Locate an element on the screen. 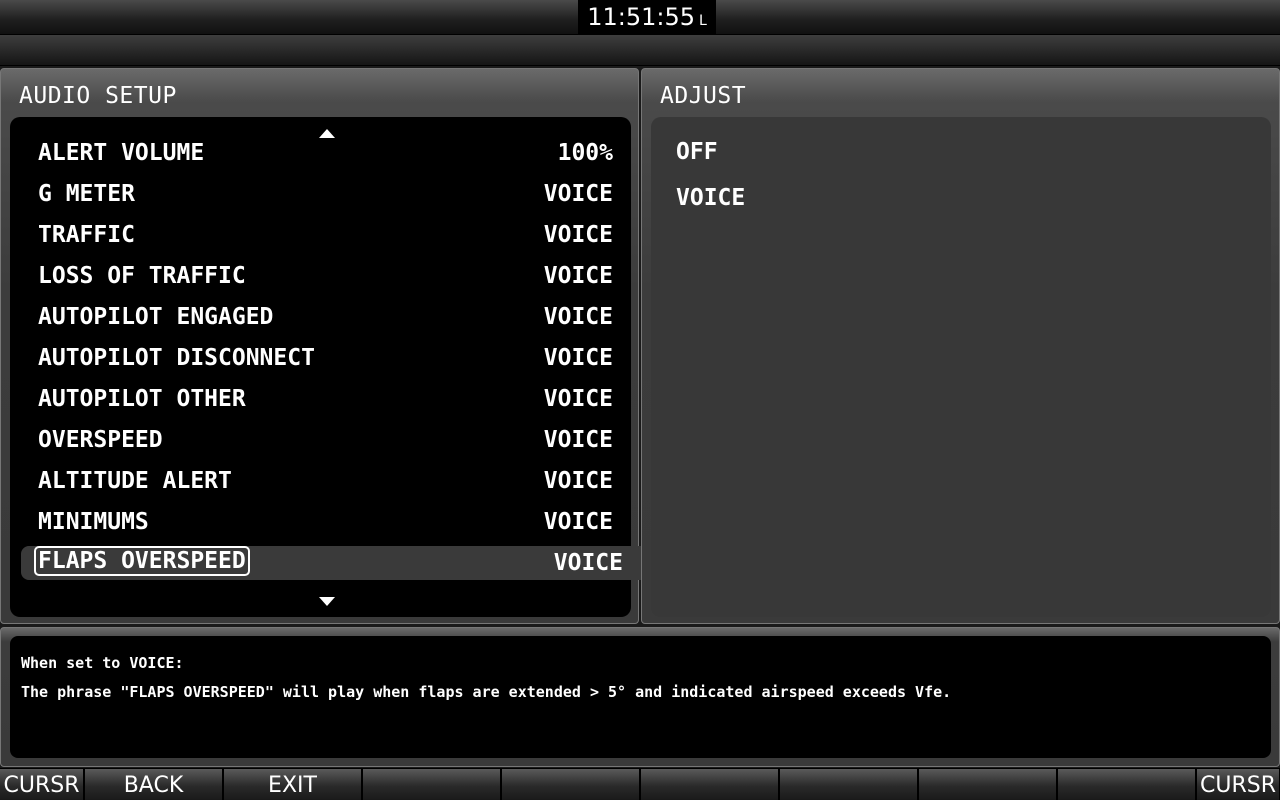 The width and height of the screenshot is (1280, 800). list-item-label: G METER is located at coordinates (86, 194).